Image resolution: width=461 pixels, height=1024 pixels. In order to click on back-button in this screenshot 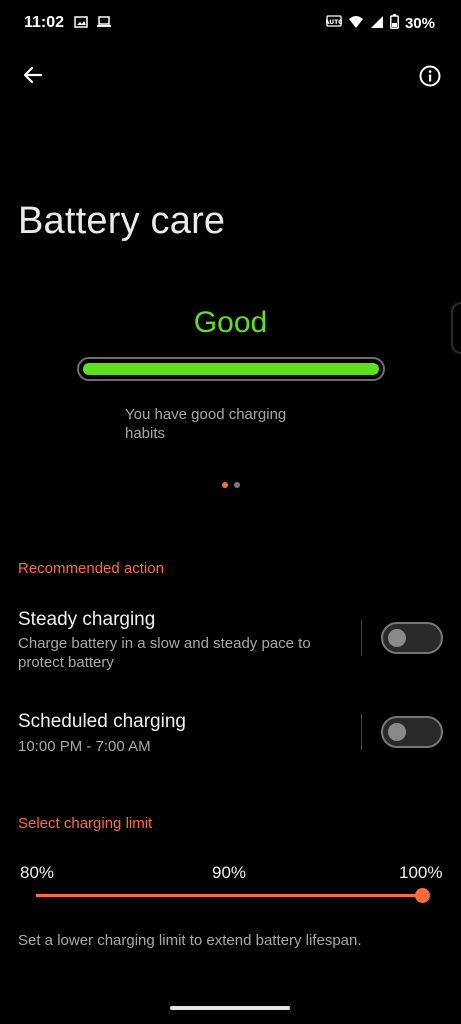, I will do `click(33, 77)`.